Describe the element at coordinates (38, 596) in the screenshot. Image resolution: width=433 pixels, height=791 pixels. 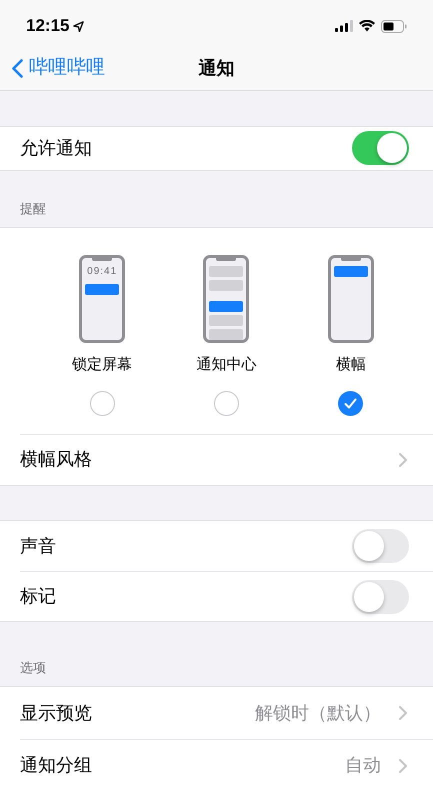
I see `row-label: 标记` at that location.